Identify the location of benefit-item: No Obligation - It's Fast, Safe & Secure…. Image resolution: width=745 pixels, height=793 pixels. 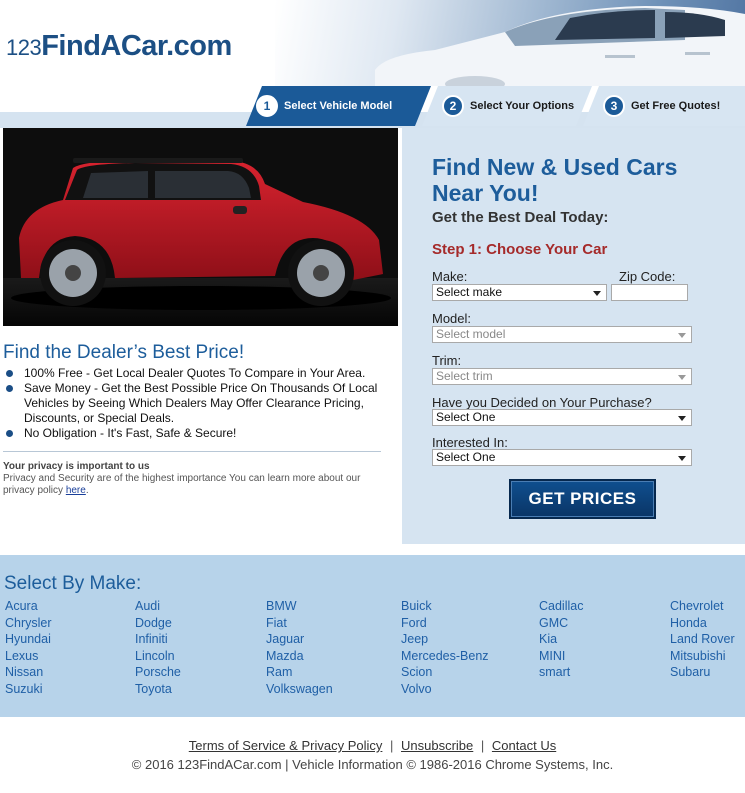
(198, 433).